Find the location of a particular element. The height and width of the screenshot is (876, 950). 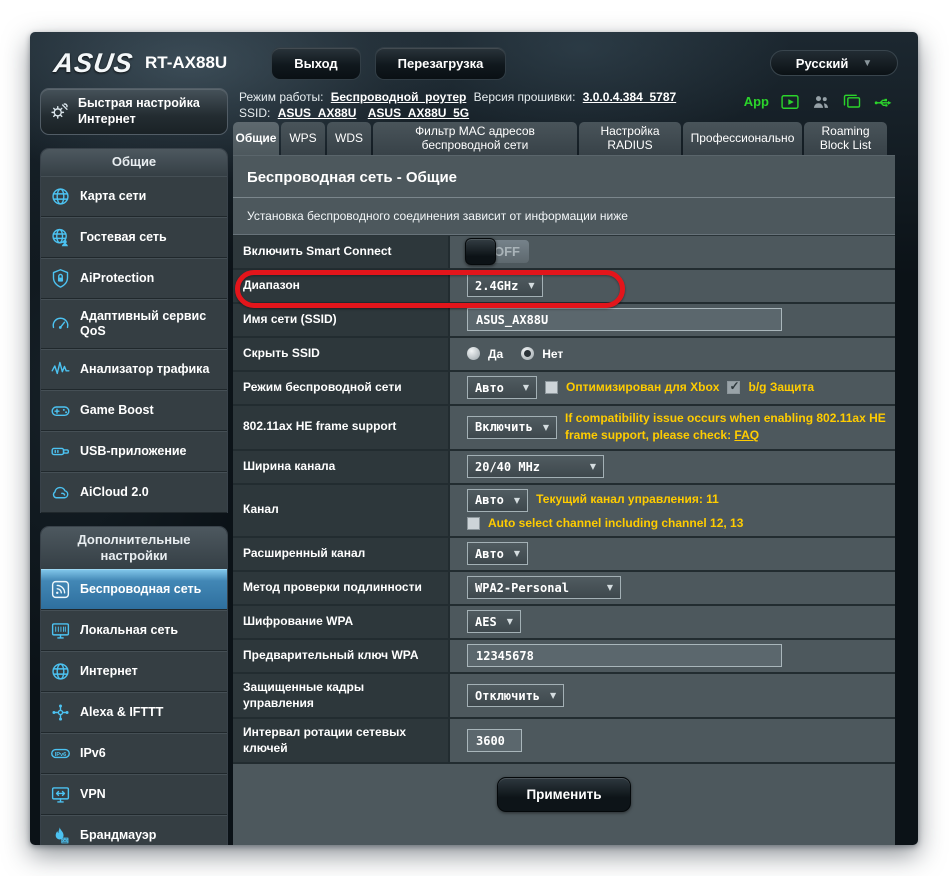

sidebar-item-label: AiProtection is located at coordinates (117, 277).